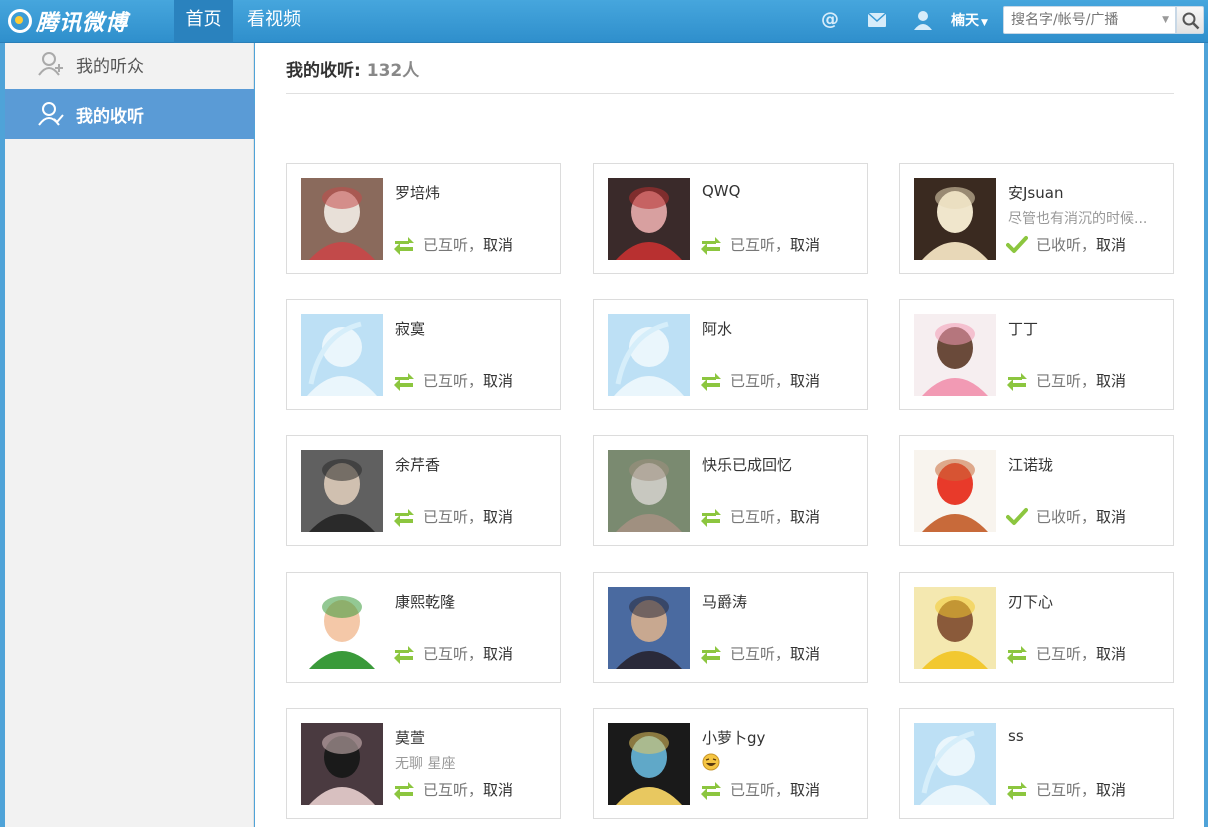  What do you see at coordinates (747, 464) in the screenshot?
I see `user-name-link: 快乐已成回忆` at bounding box center [747, 464].